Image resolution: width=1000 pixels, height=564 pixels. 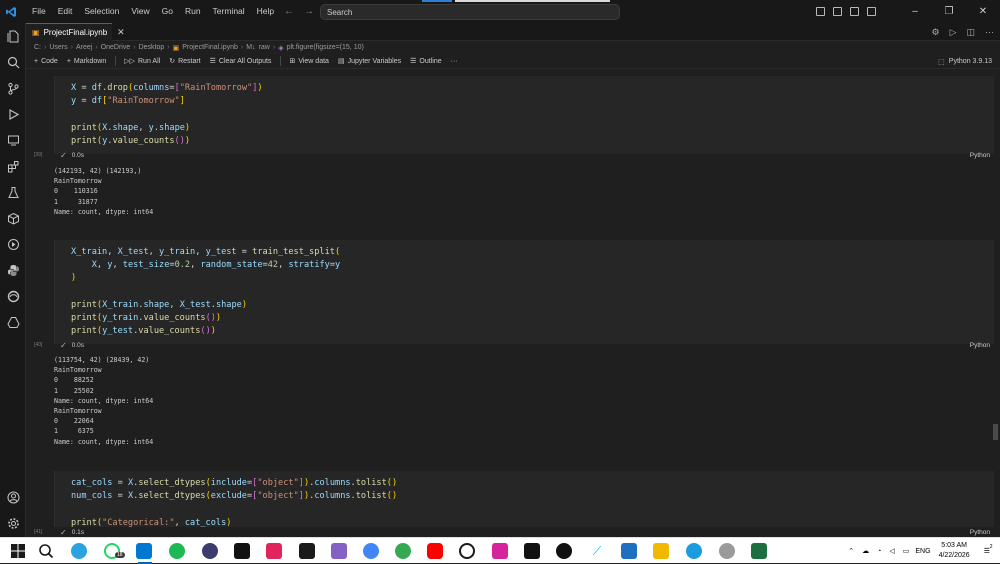 I want to click on search-label: Search, so click(x=340, y=12).